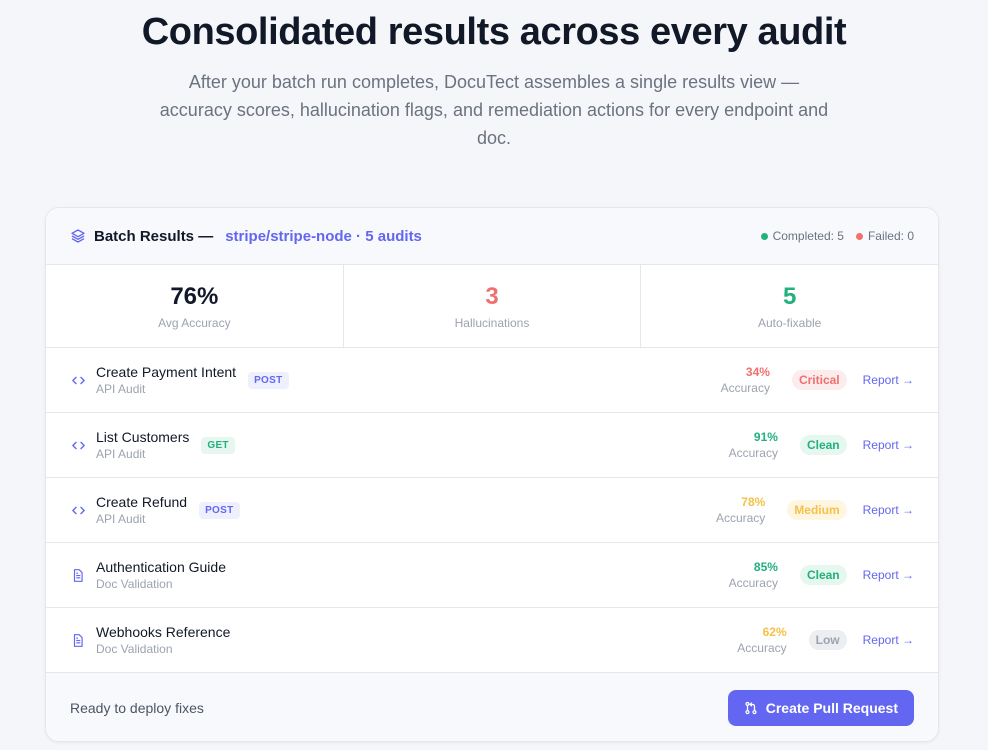 This screenshot has height=750, width=988. Describe the element at coordinates (765, 566) in the screenshot. I see `accuracy-value: 85%` at that location.